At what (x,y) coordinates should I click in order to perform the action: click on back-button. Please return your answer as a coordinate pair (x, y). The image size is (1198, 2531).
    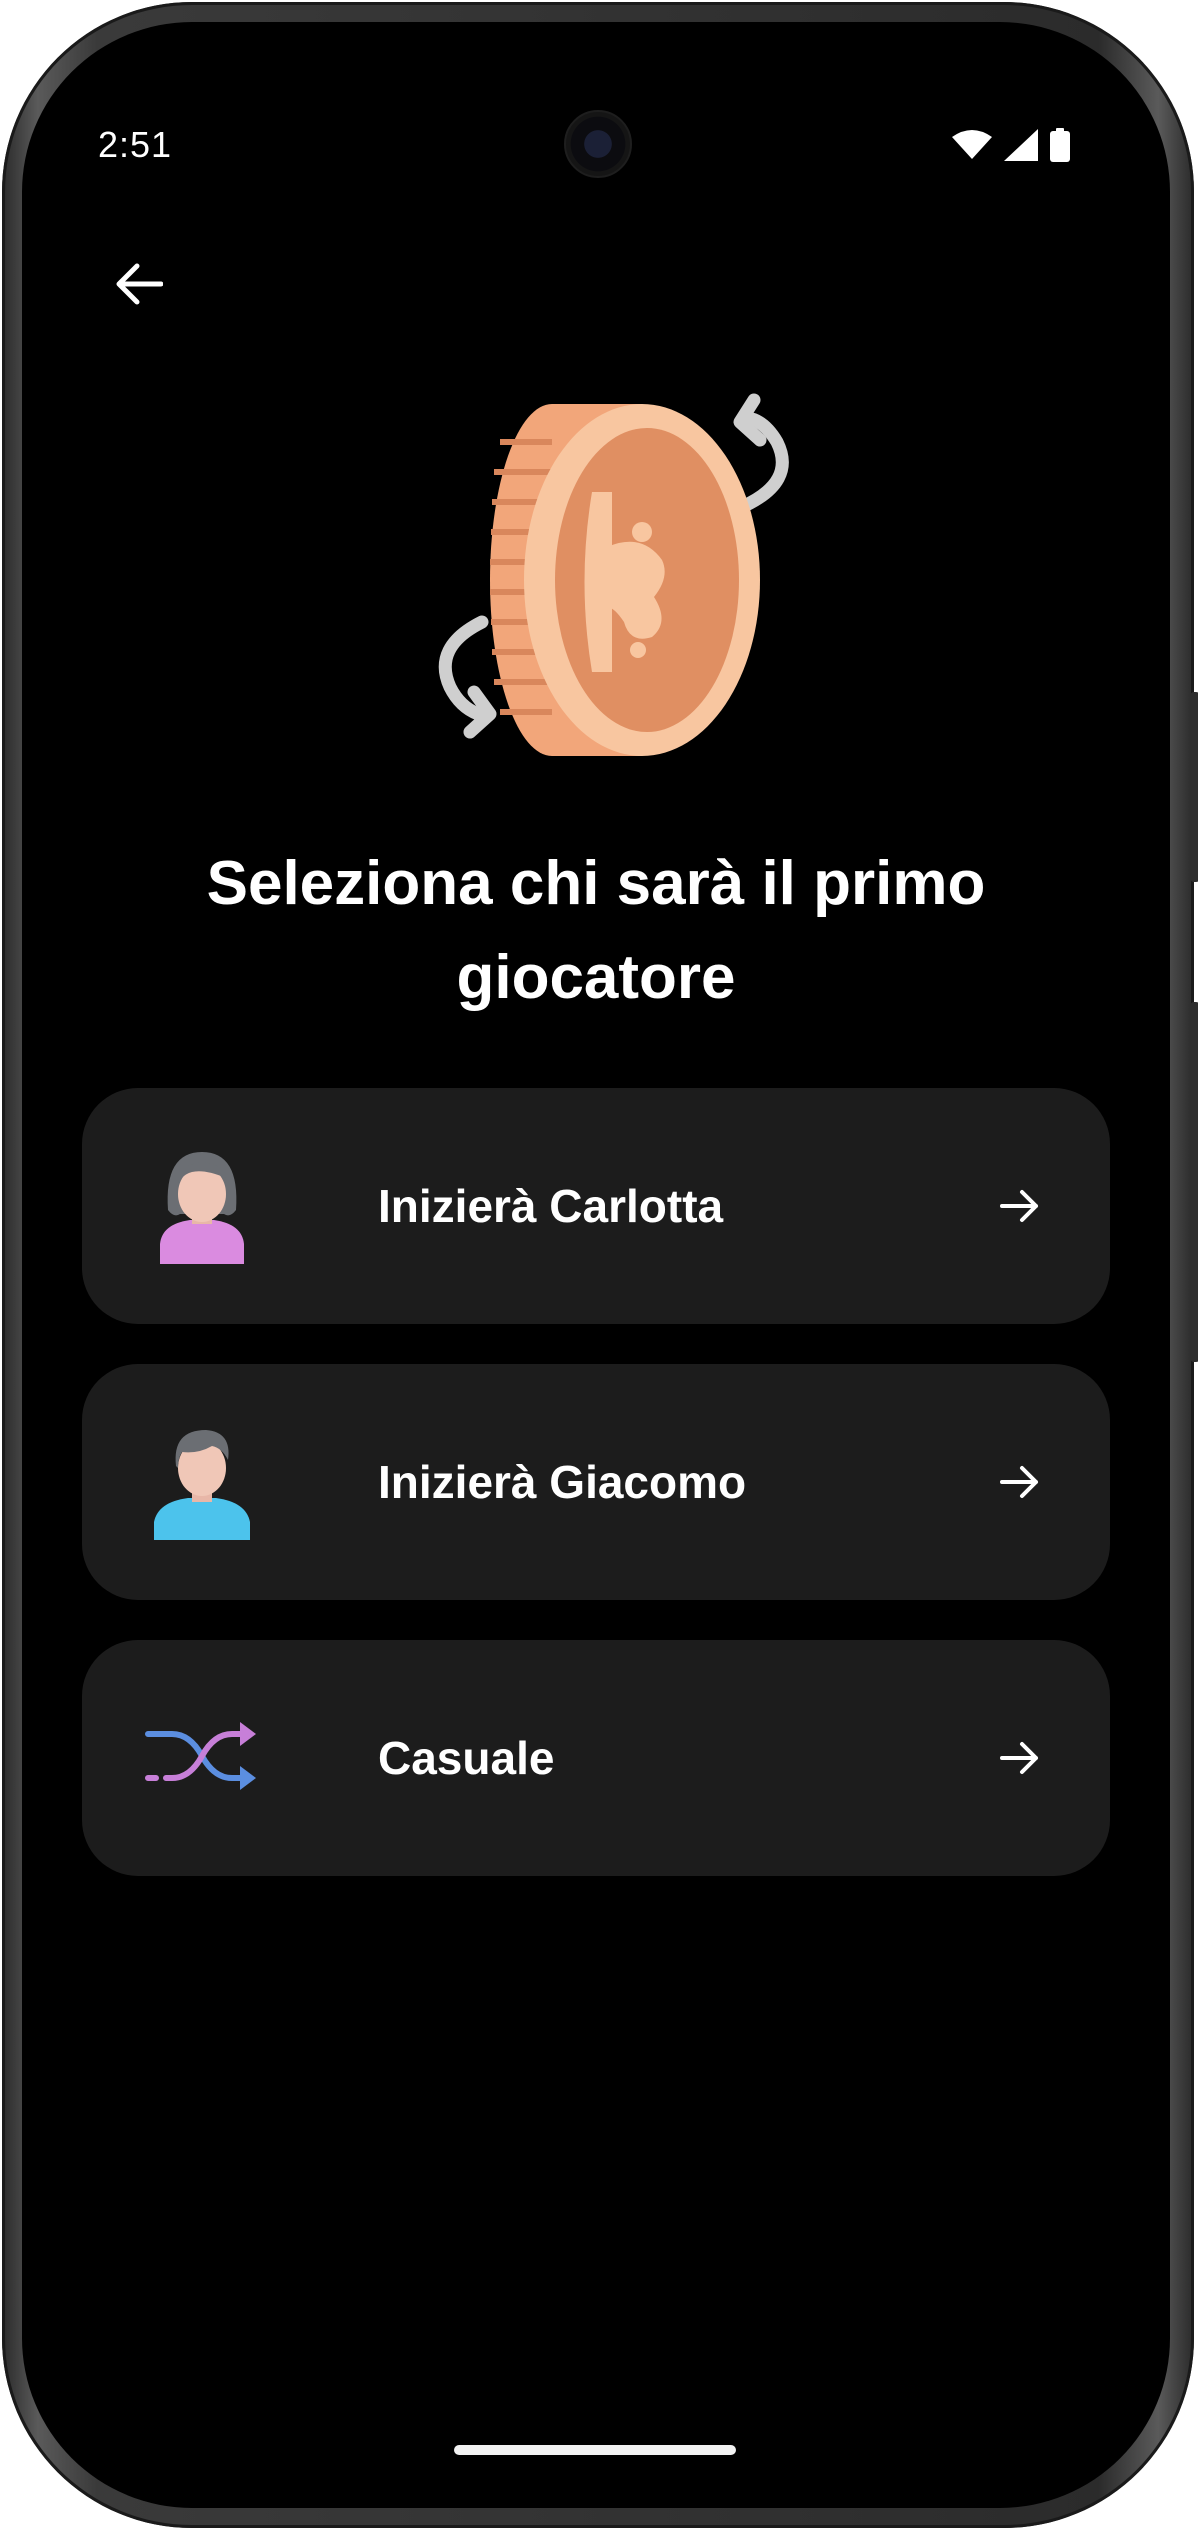
    Looking at the image, I should click on (138, 284).